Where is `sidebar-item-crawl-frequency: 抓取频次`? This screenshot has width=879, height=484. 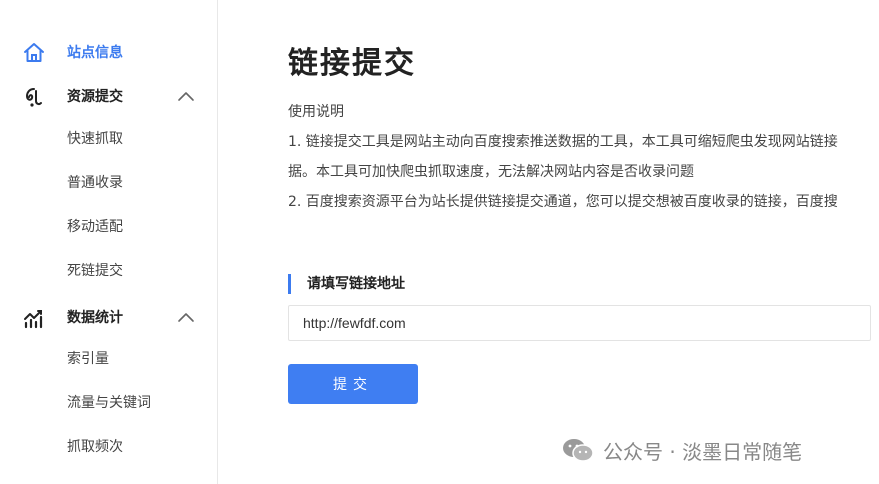
sidebar-item-crawl-frequency: 抓取频次 is located at coordinates (95, 447).